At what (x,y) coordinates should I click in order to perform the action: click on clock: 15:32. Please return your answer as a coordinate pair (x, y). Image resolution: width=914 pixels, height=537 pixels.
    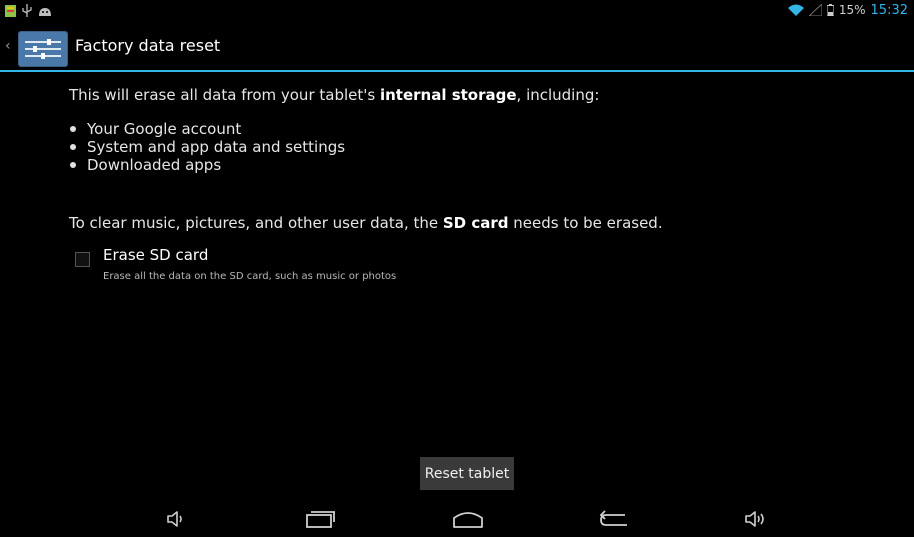
    Looking at the image, I should click on (889, 10).